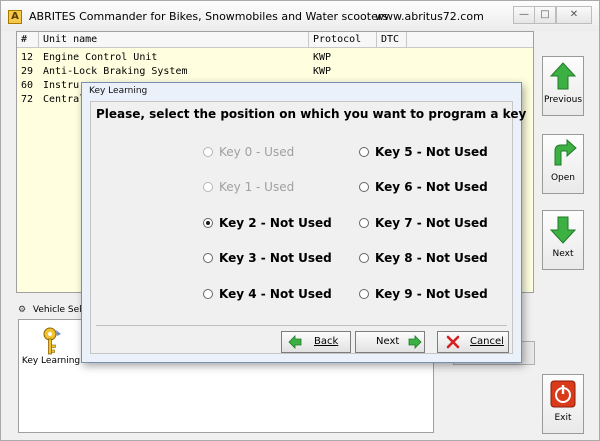 The width and height of the screenshot is (600, 441). Describe the element at coordinates (343, 40) in the screenshot. I see `column-header-protocol: Protocol` at that location.